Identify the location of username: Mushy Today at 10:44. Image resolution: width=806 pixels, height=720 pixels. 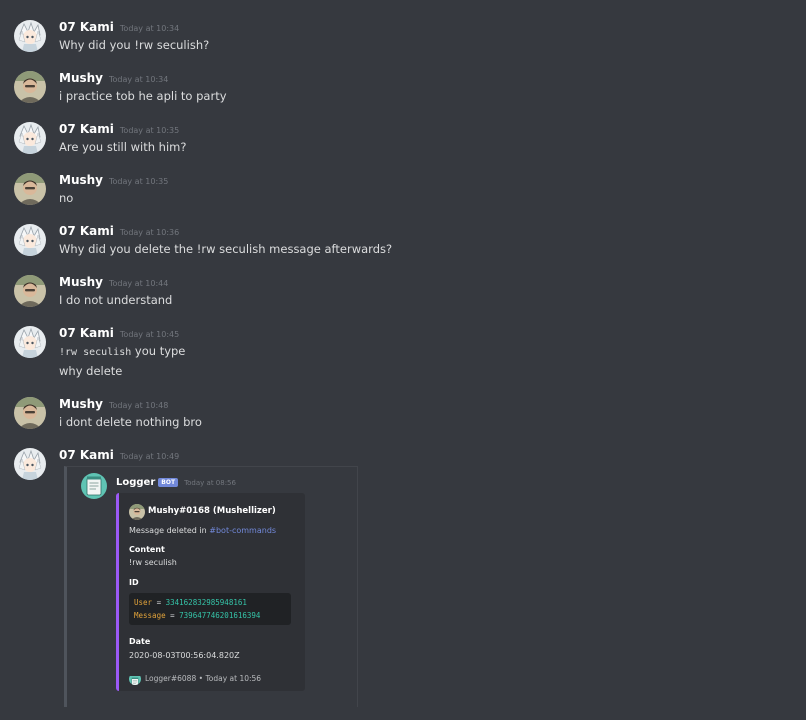
(113, 282).